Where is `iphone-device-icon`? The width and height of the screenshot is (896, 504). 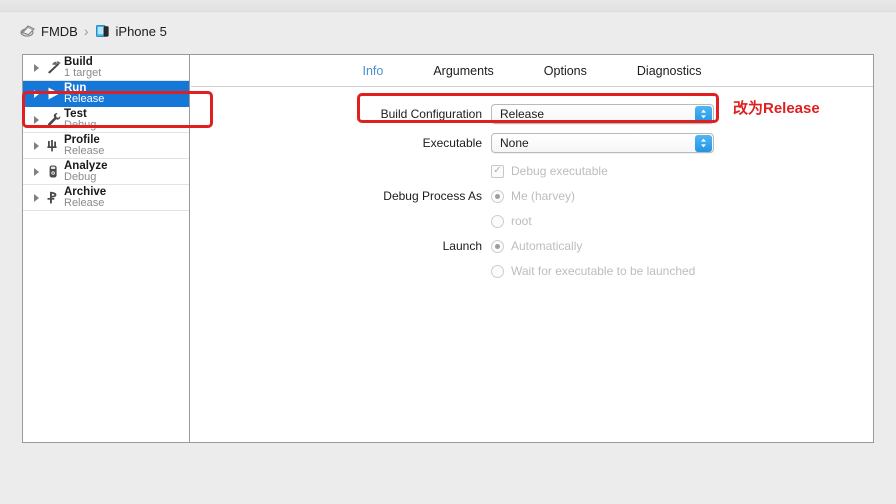 iphone-device-icon is located at coordinates (103, 31).